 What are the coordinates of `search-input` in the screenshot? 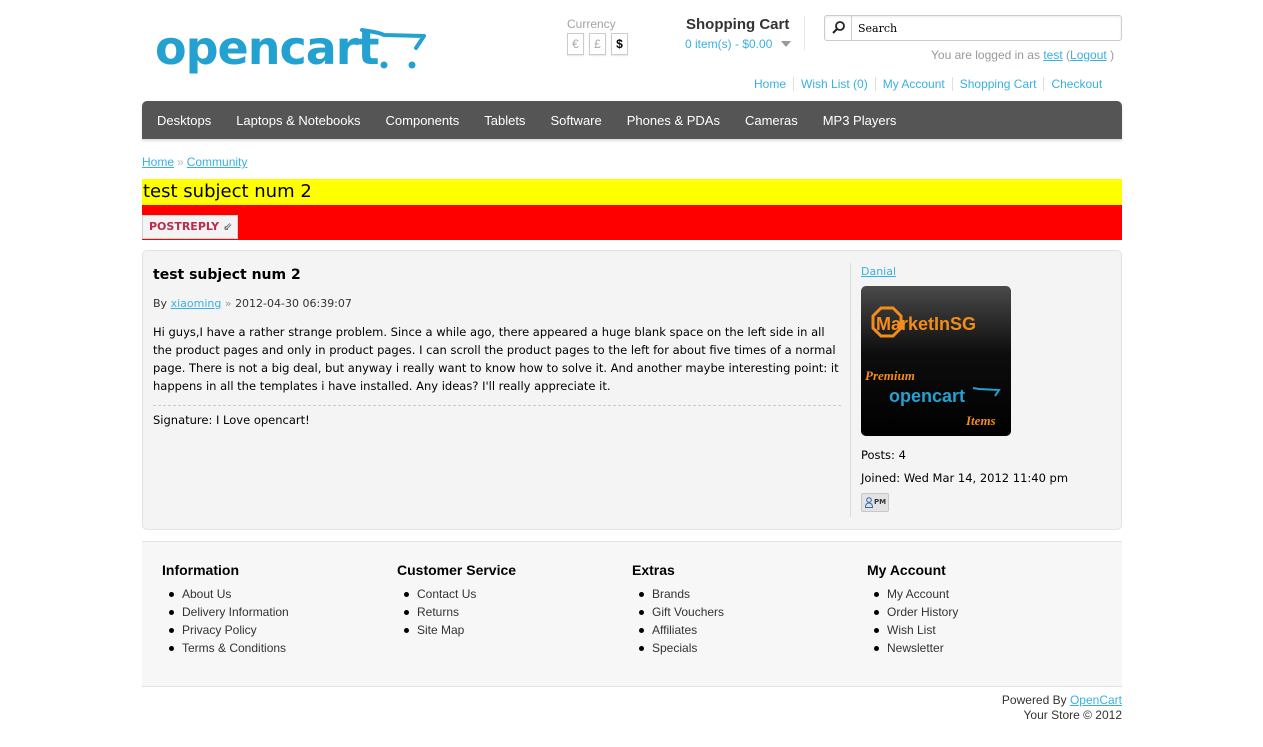 It's located at (985, 28).